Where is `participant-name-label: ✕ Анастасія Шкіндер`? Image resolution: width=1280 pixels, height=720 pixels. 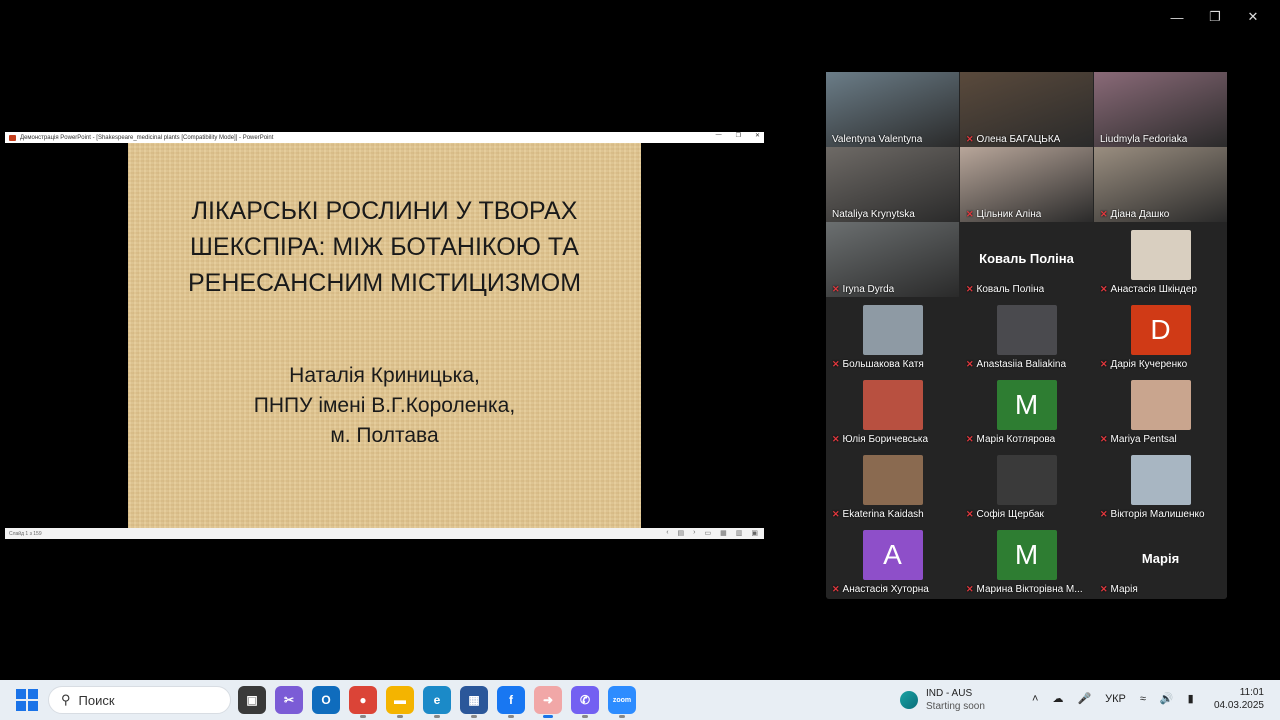 participant-name-label: ✕ Анастасія Шкіндер is located at coordinates (1148, 289).